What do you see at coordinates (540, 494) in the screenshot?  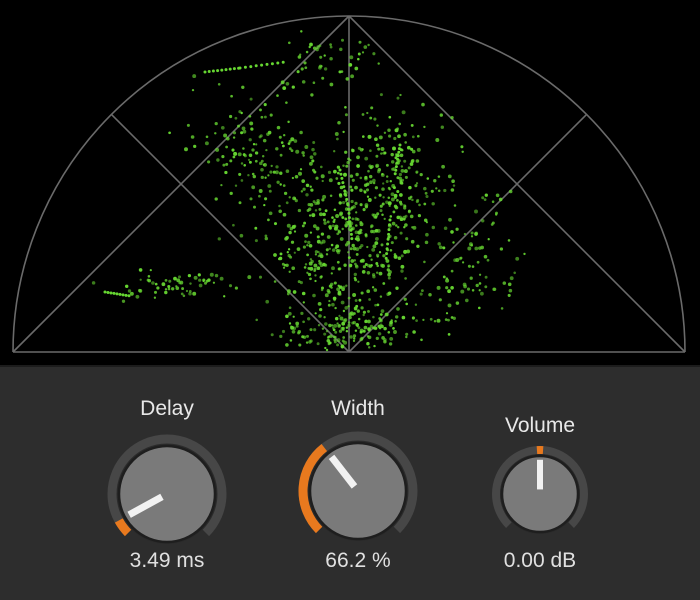 I see `volume-knob` at bounding box center [540, 494].